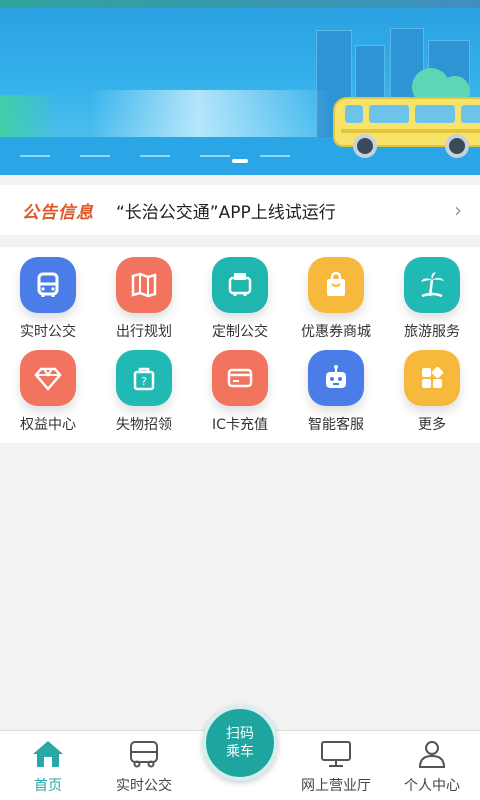 The image size is (480, 800). Describe the element at coordinates (30, 117) in the screenshot. I see `banner-decoration` at that location.